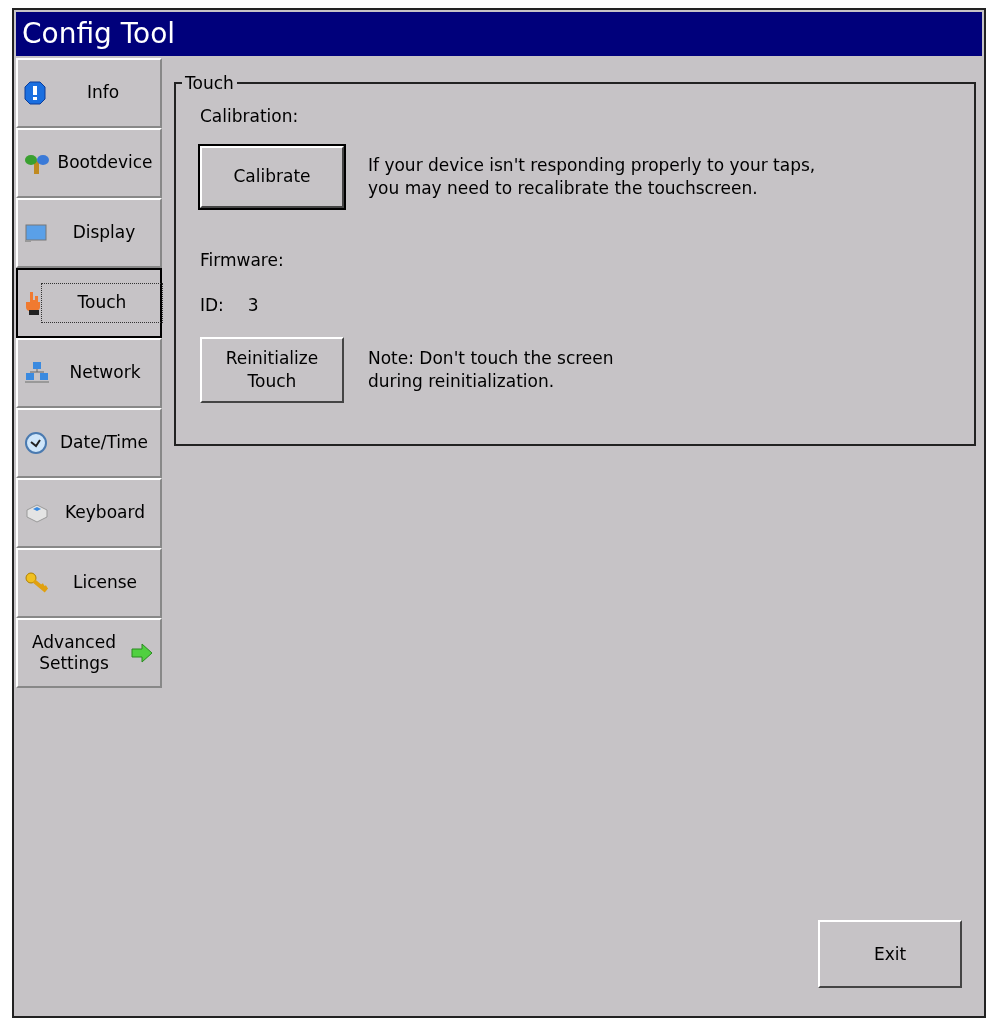 Image resolution: width=987 pixels, height=1019 pixels. What do you see at coordinates (89, 583) in the screenshot?
I see `sidebar-tab: License` at bounding box center [89, 583].